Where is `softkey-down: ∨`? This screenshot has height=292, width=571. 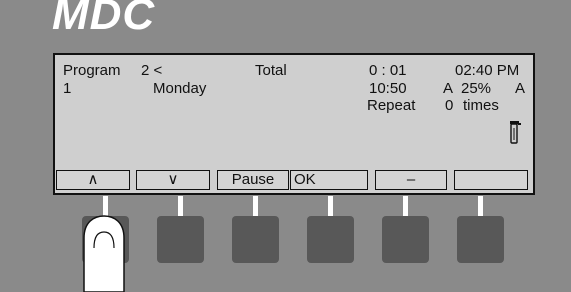 softkey-down: ∨ is located at coordinates (173, 180).